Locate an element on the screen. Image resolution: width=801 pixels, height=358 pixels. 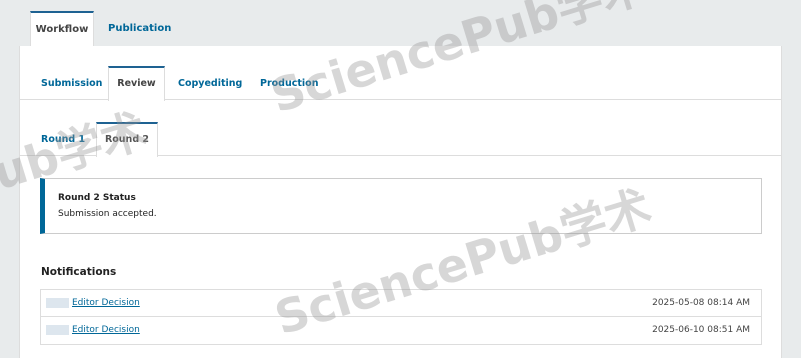
tab-round-1: Round 1 is located at coordinates (63, 139).